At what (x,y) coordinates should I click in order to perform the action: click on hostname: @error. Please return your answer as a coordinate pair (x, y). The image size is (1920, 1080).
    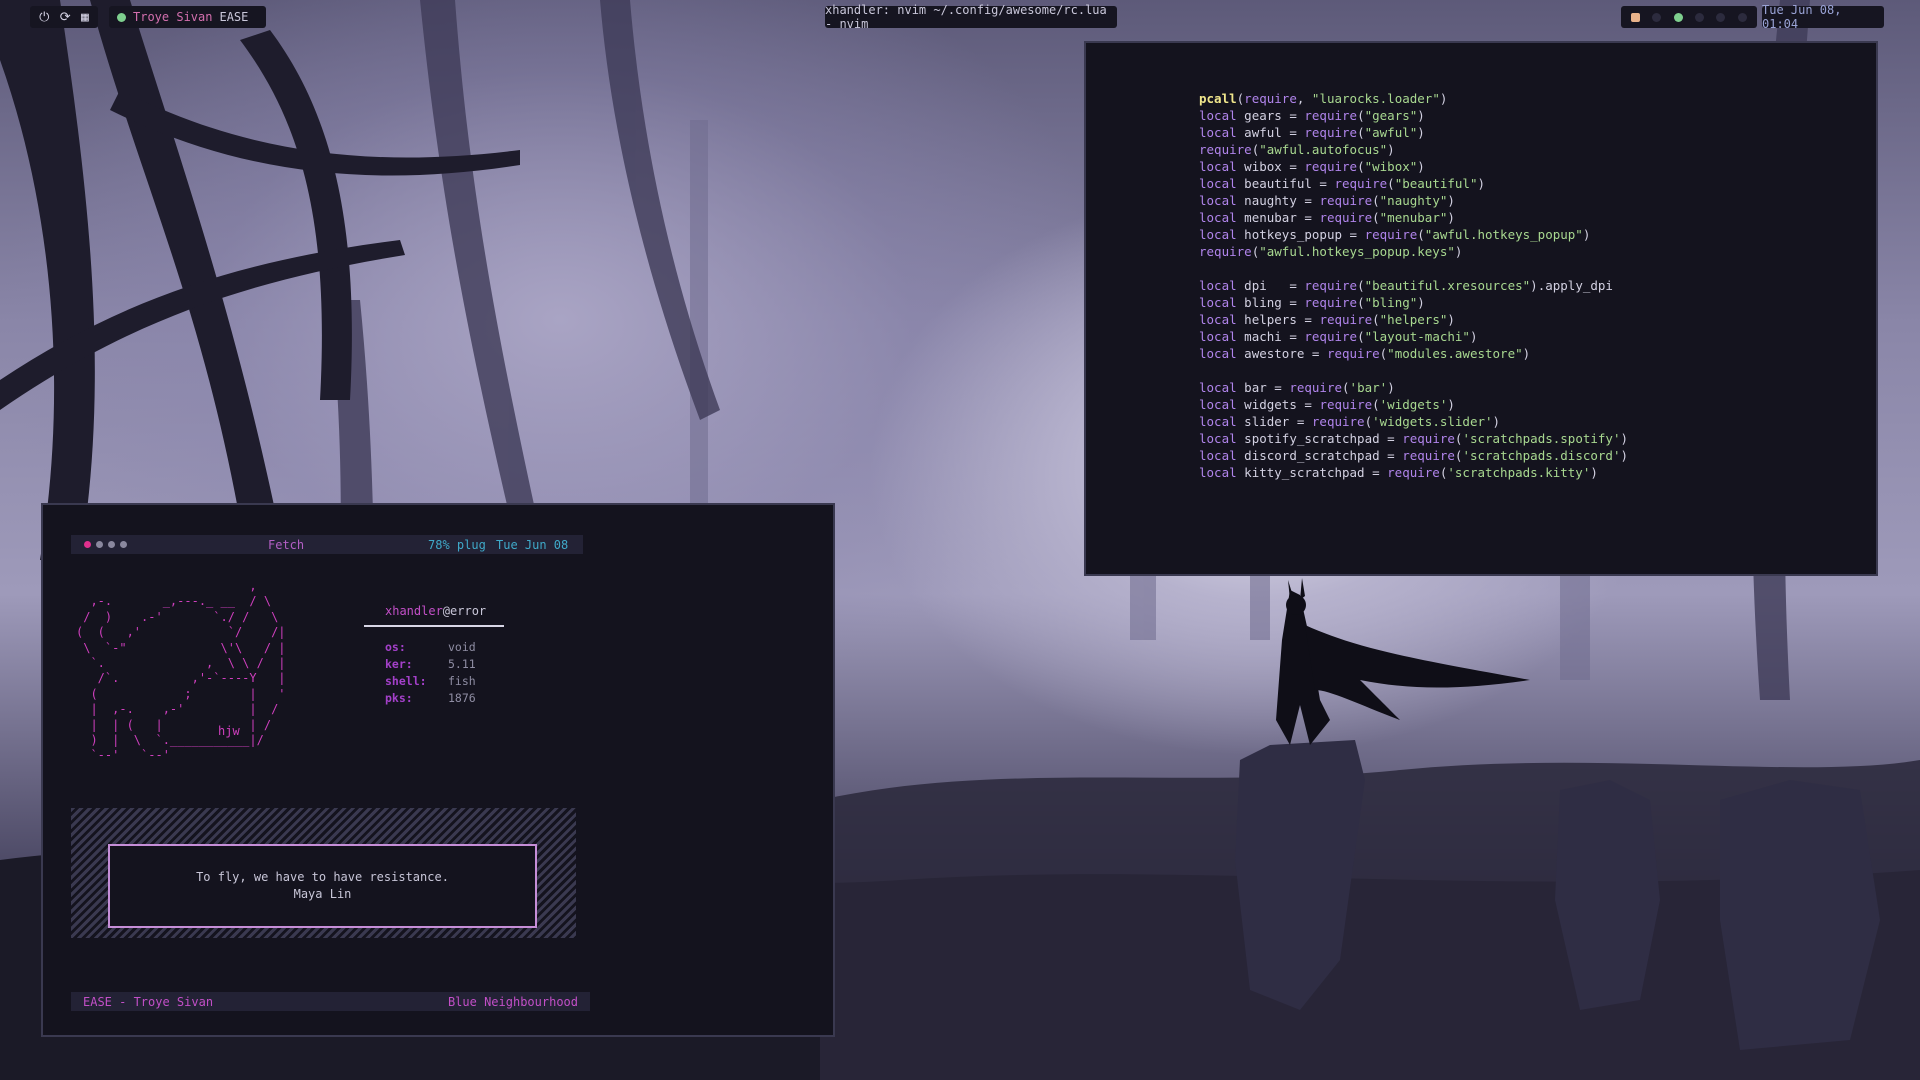
    Looking at the image, I should click on (464, 611).